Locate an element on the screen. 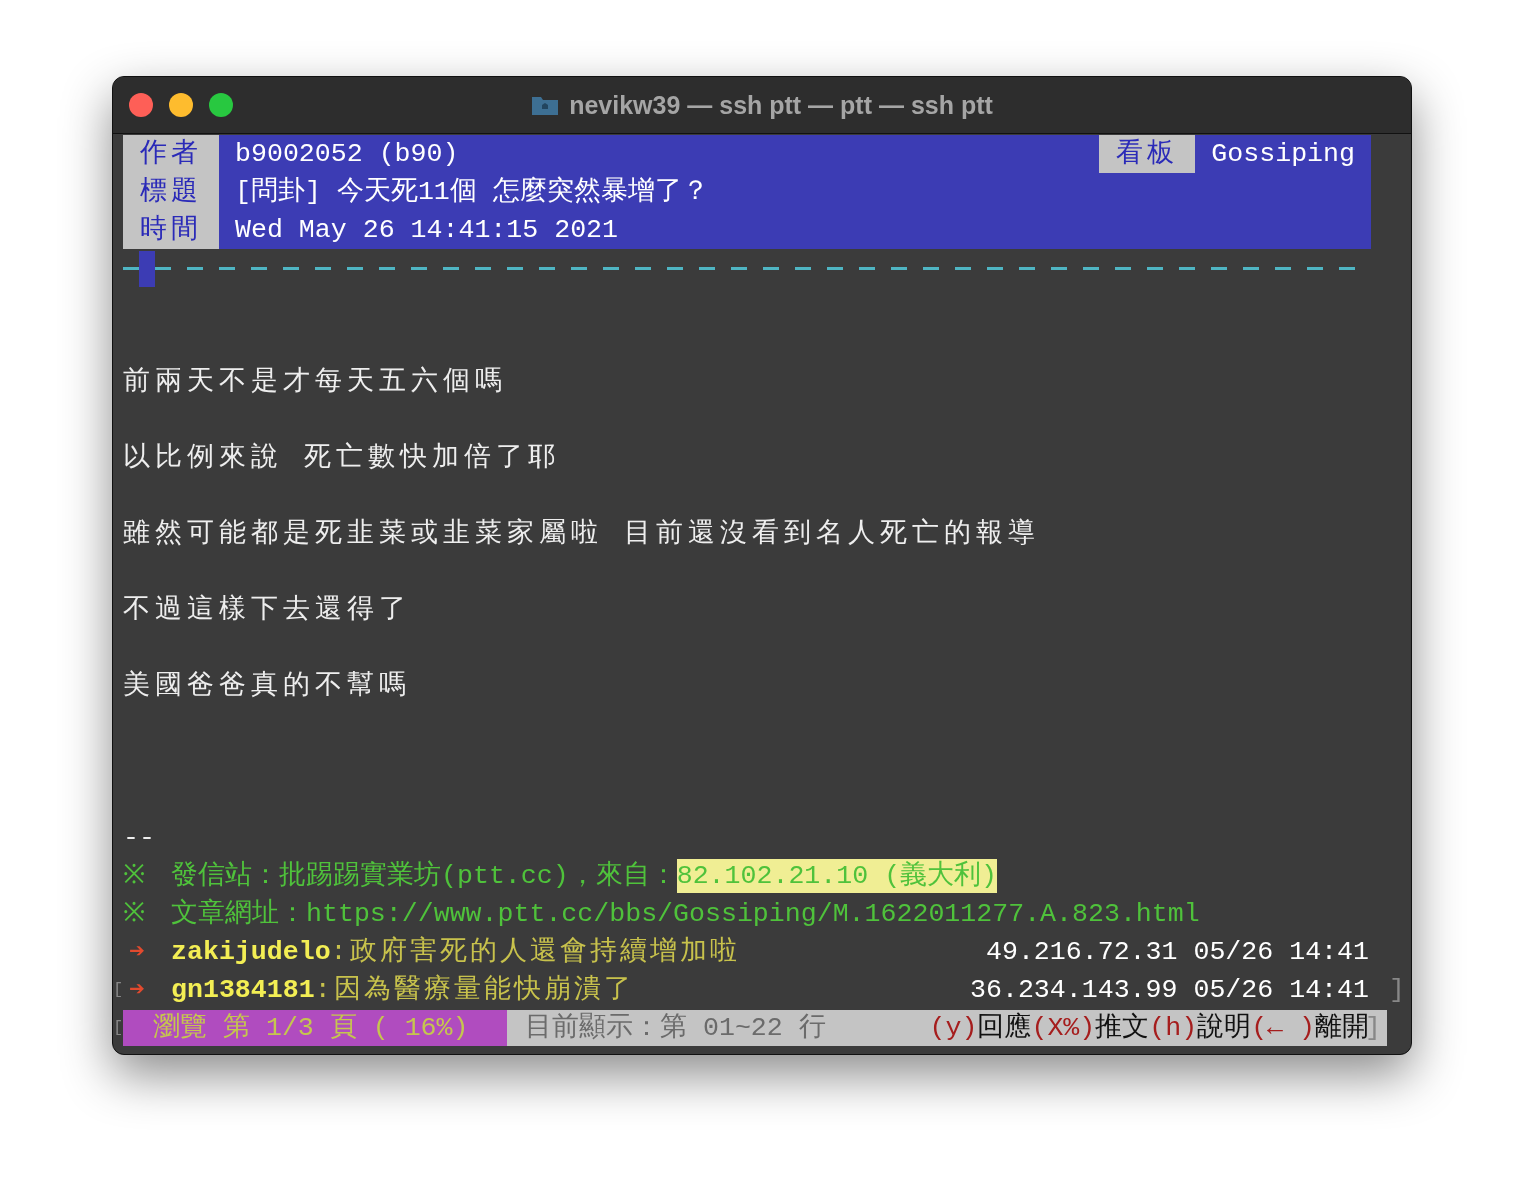 The height and width of the screenshot is (1204, 1524). push-user: zakijudelo is located at coordinates (251, 952).